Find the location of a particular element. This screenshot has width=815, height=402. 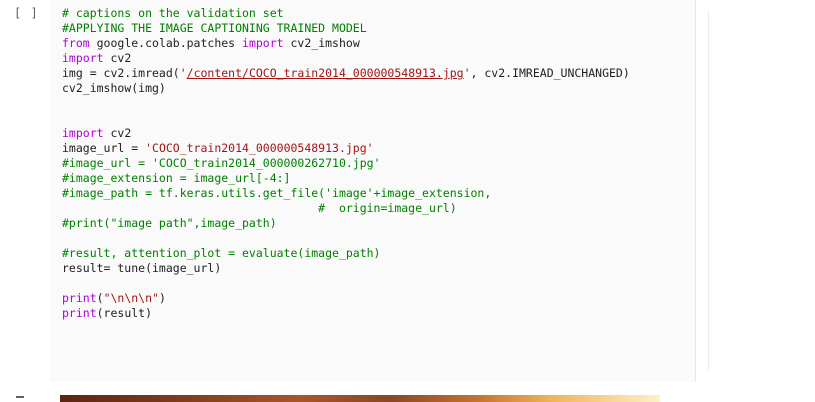

code-token: 'COCO_train2014_000000548913.jpg' is located at coordinates (259, 148).